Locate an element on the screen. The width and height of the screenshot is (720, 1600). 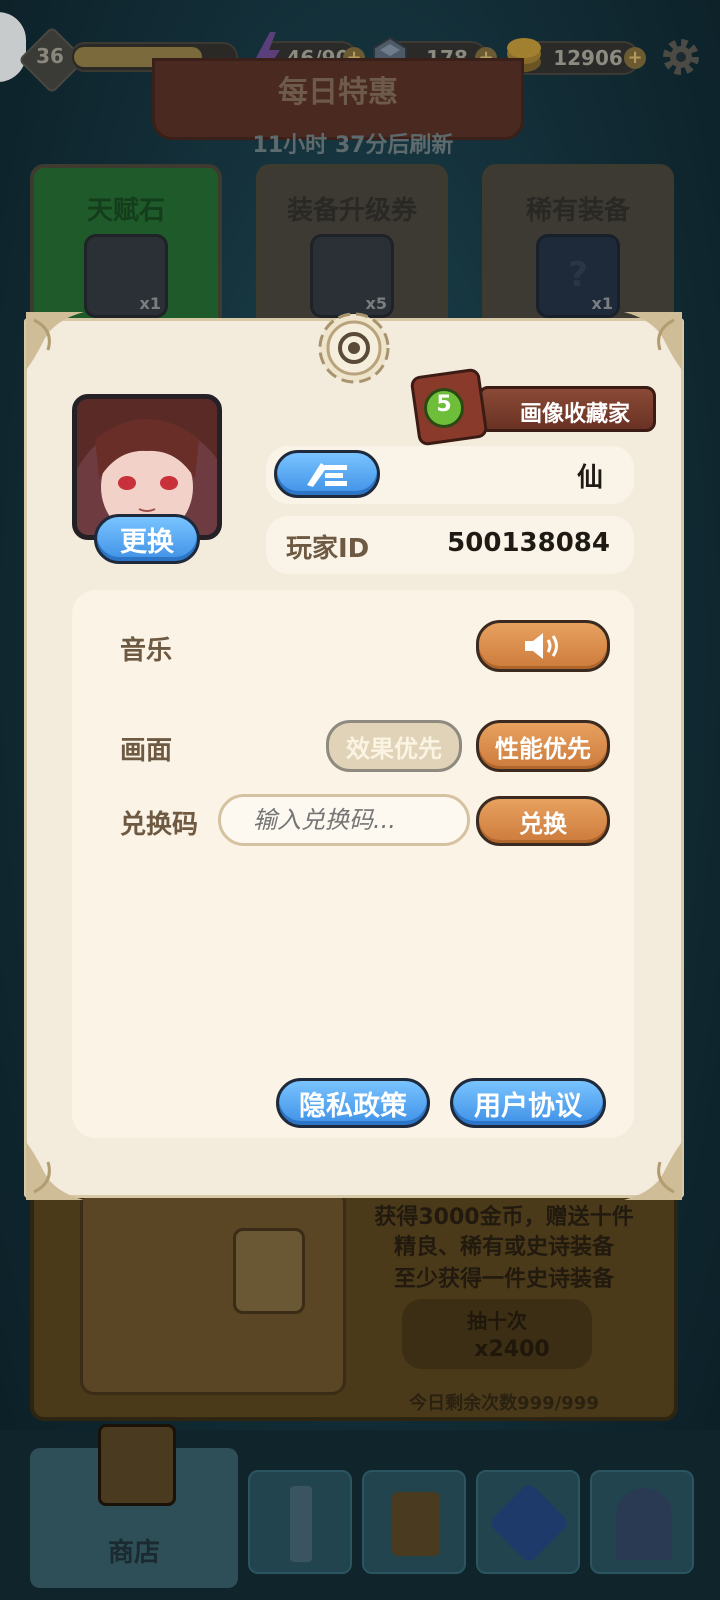
draw-cost: x2400 is located at coordinates (512, 1349).